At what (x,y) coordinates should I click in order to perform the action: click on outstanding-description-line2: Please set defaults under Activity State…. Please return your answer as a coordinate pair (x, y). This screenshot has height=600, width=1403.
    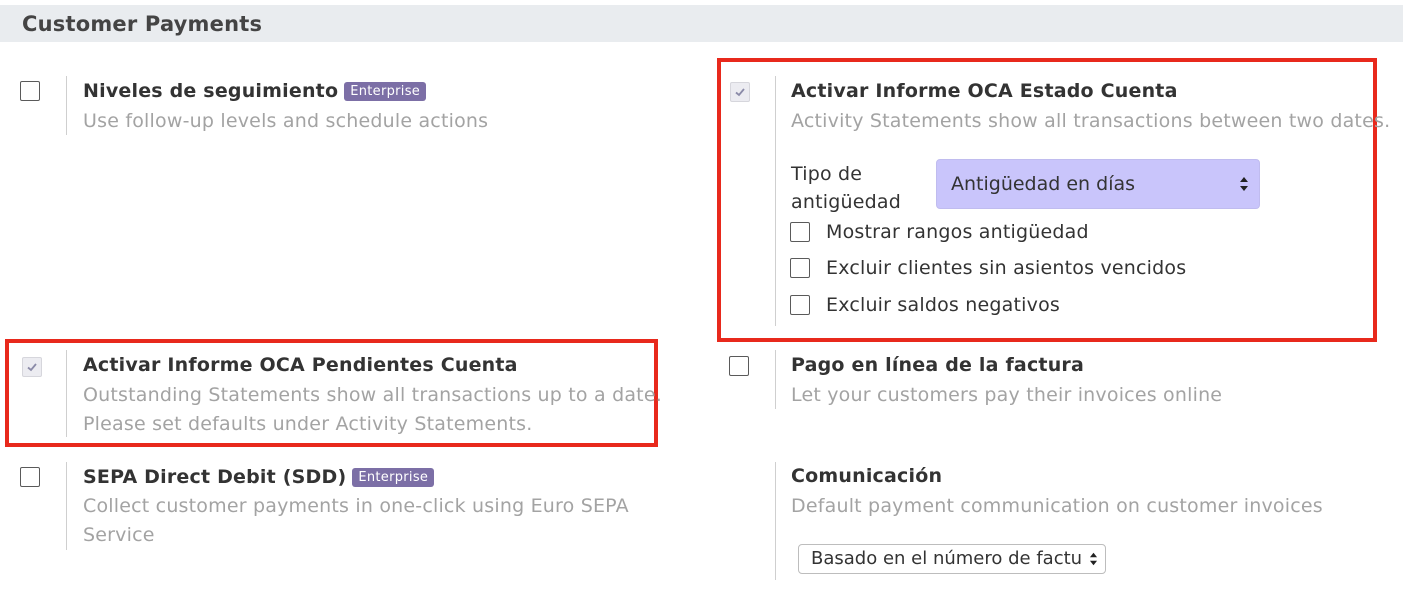
    Looking at the image, I should click on (308, 424).